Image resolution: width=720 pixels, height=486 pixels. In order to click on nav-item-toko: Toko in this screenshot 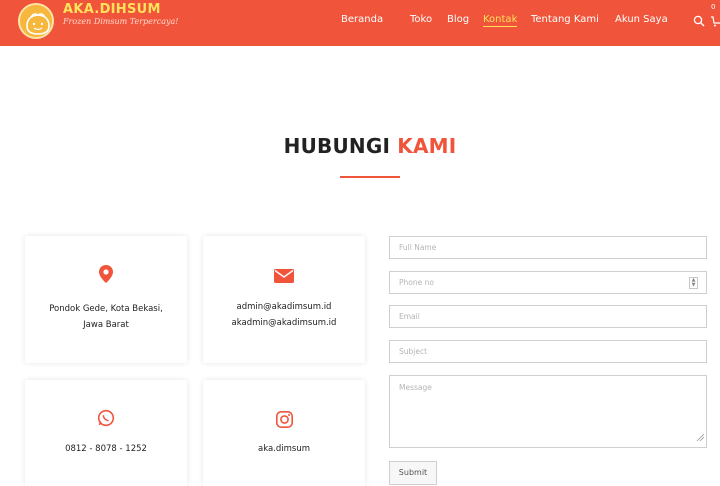, I will do `click(421, 19)`.